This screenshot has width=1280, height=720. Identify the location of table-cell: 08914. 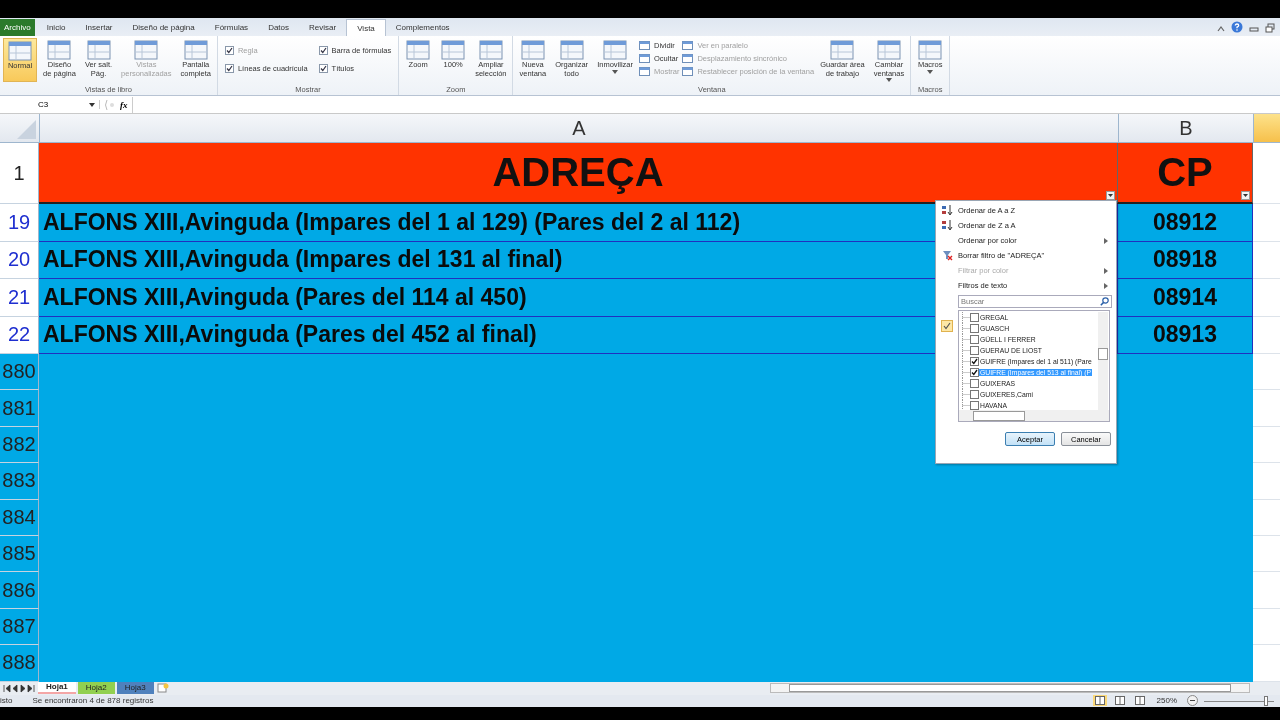
(1185, 298).